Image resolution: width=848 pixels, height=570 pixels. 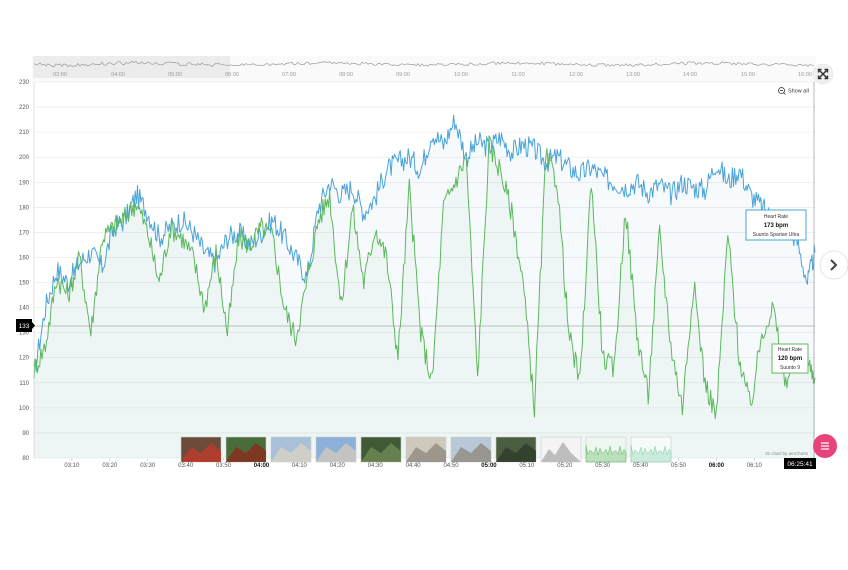 I want to click on x-tick-label: 03:20, so click(x=110, y=466).